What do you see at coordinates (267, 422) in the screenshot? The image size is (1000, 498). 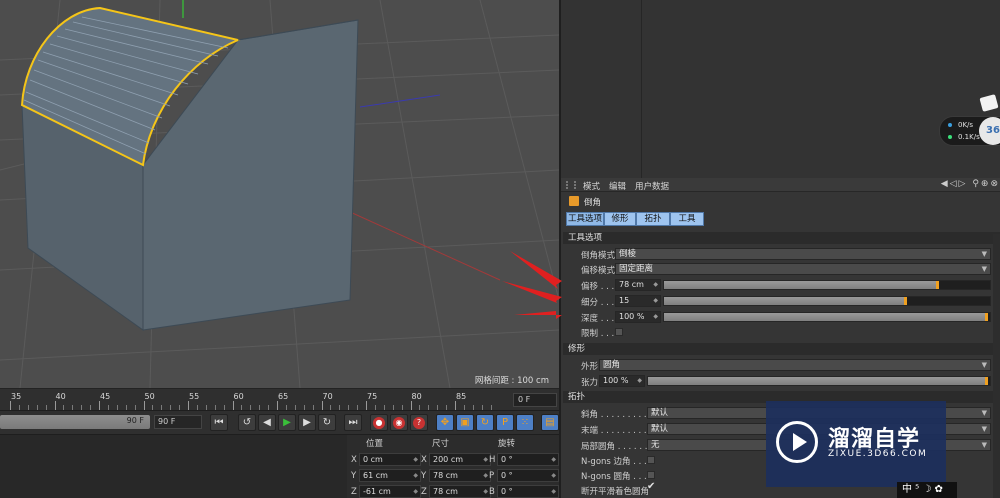 I see `prev-frame-button: ◀` at bounding box center [267, 422].